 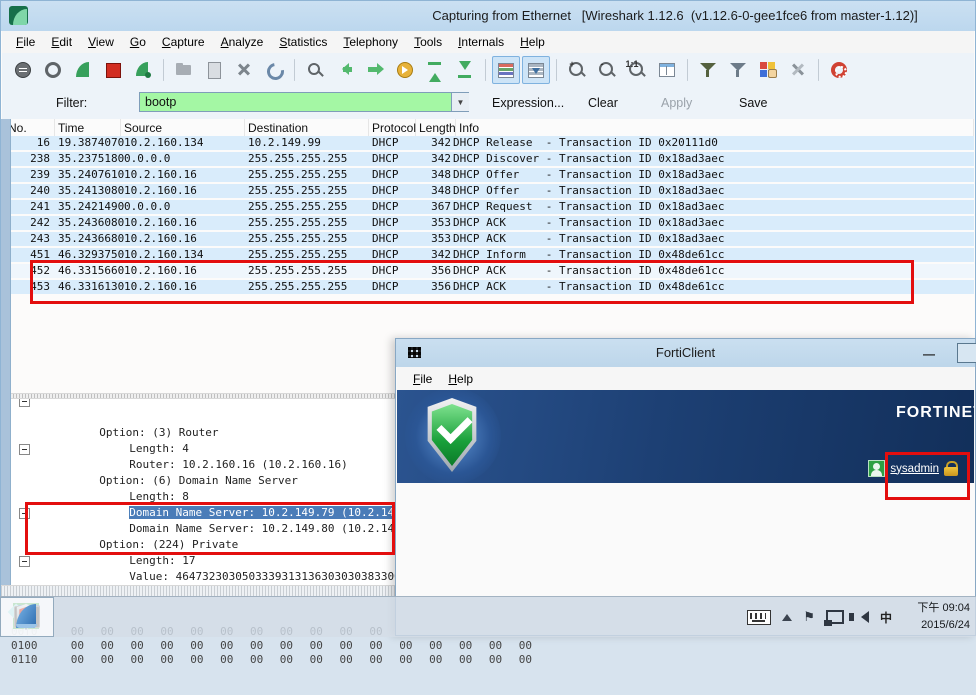 I want to click on taskbar-button, so click(x=27, y=617).